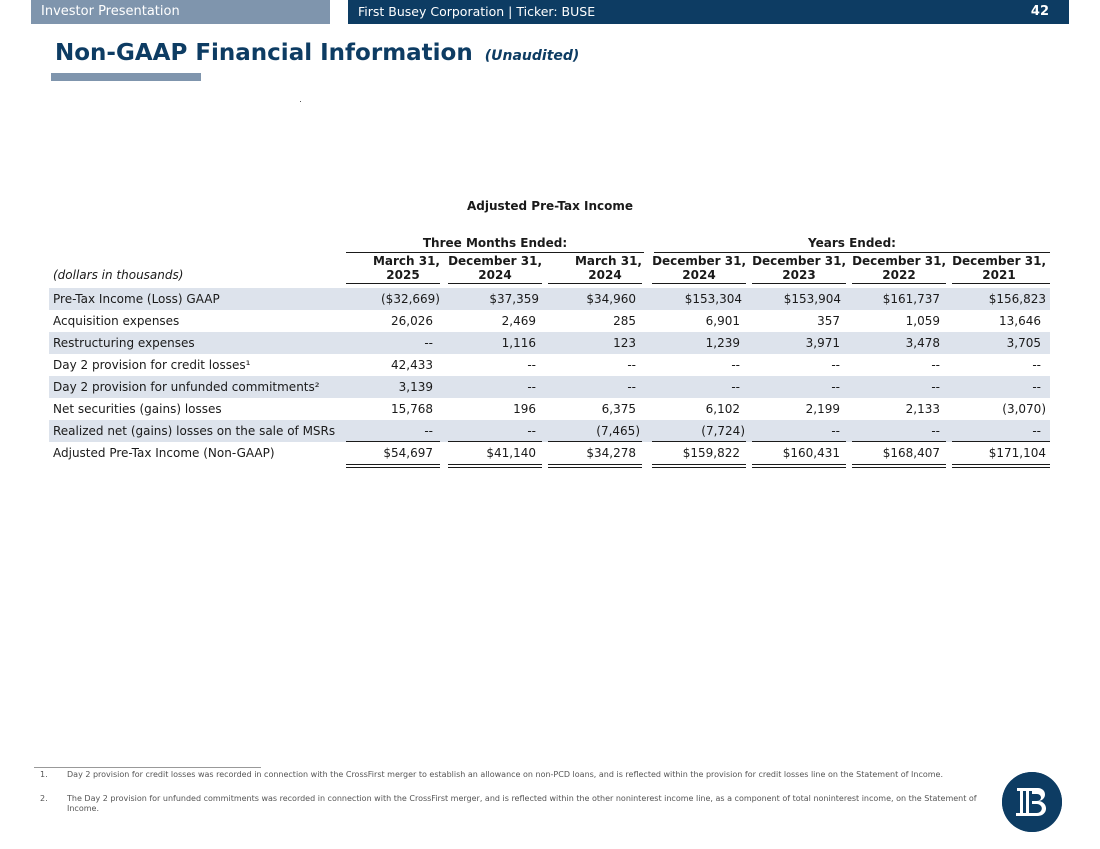 The width and height of the screenshot is (1100, 849). I want to click on cell-value: 3,139, so click(415, 387).